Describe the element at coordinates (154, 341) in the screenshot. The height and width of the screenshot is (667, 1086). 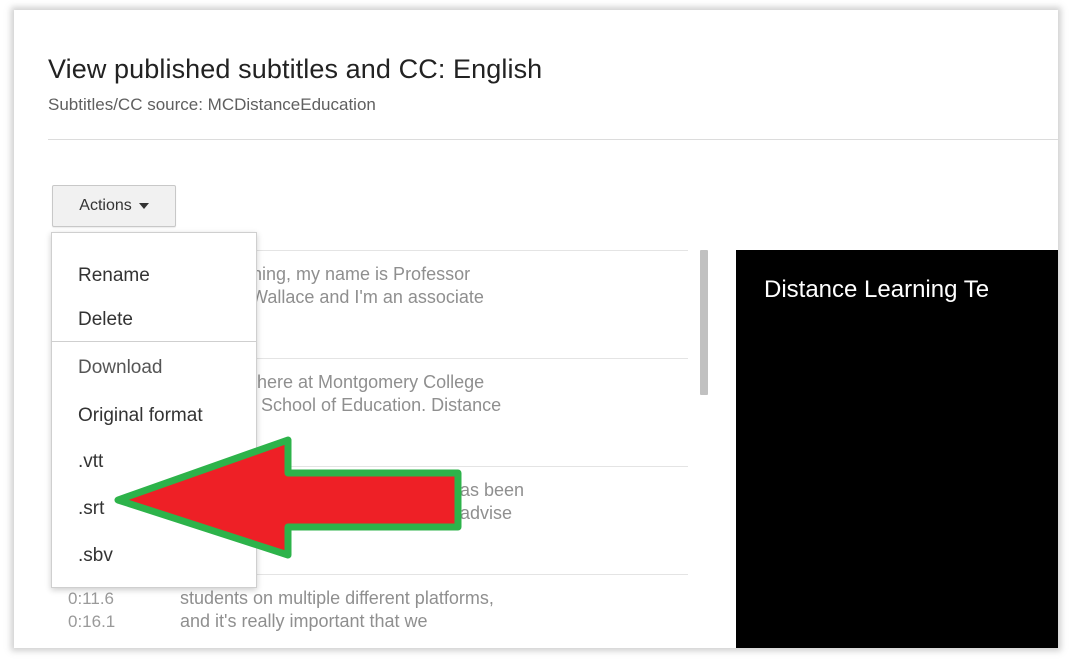
I see `menu-separator` at that location.